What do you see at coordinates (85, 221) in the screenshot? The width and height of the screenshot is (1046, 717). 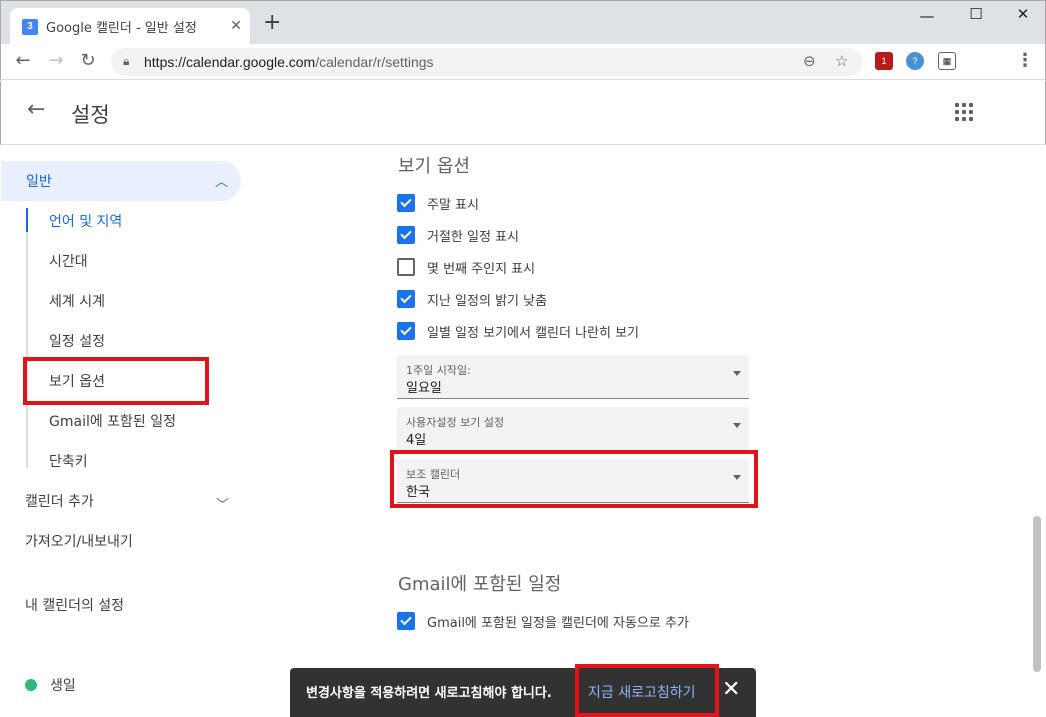 I see `sidebar-item-language-region: 언어 및 지역` at bounding box center [85, 221].